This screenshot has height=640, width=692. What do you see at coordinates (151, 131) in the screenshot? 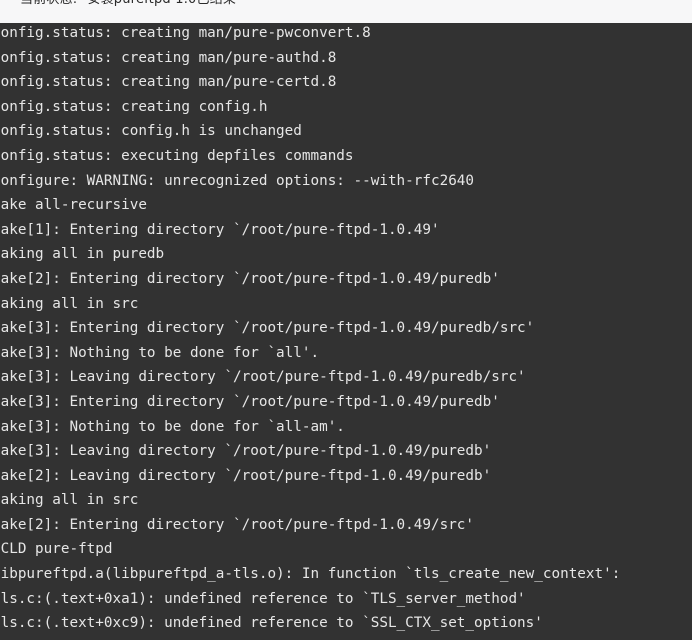
I see `terminal-line: config.status: config.h is unchanged` at bounding box center [151, 131].